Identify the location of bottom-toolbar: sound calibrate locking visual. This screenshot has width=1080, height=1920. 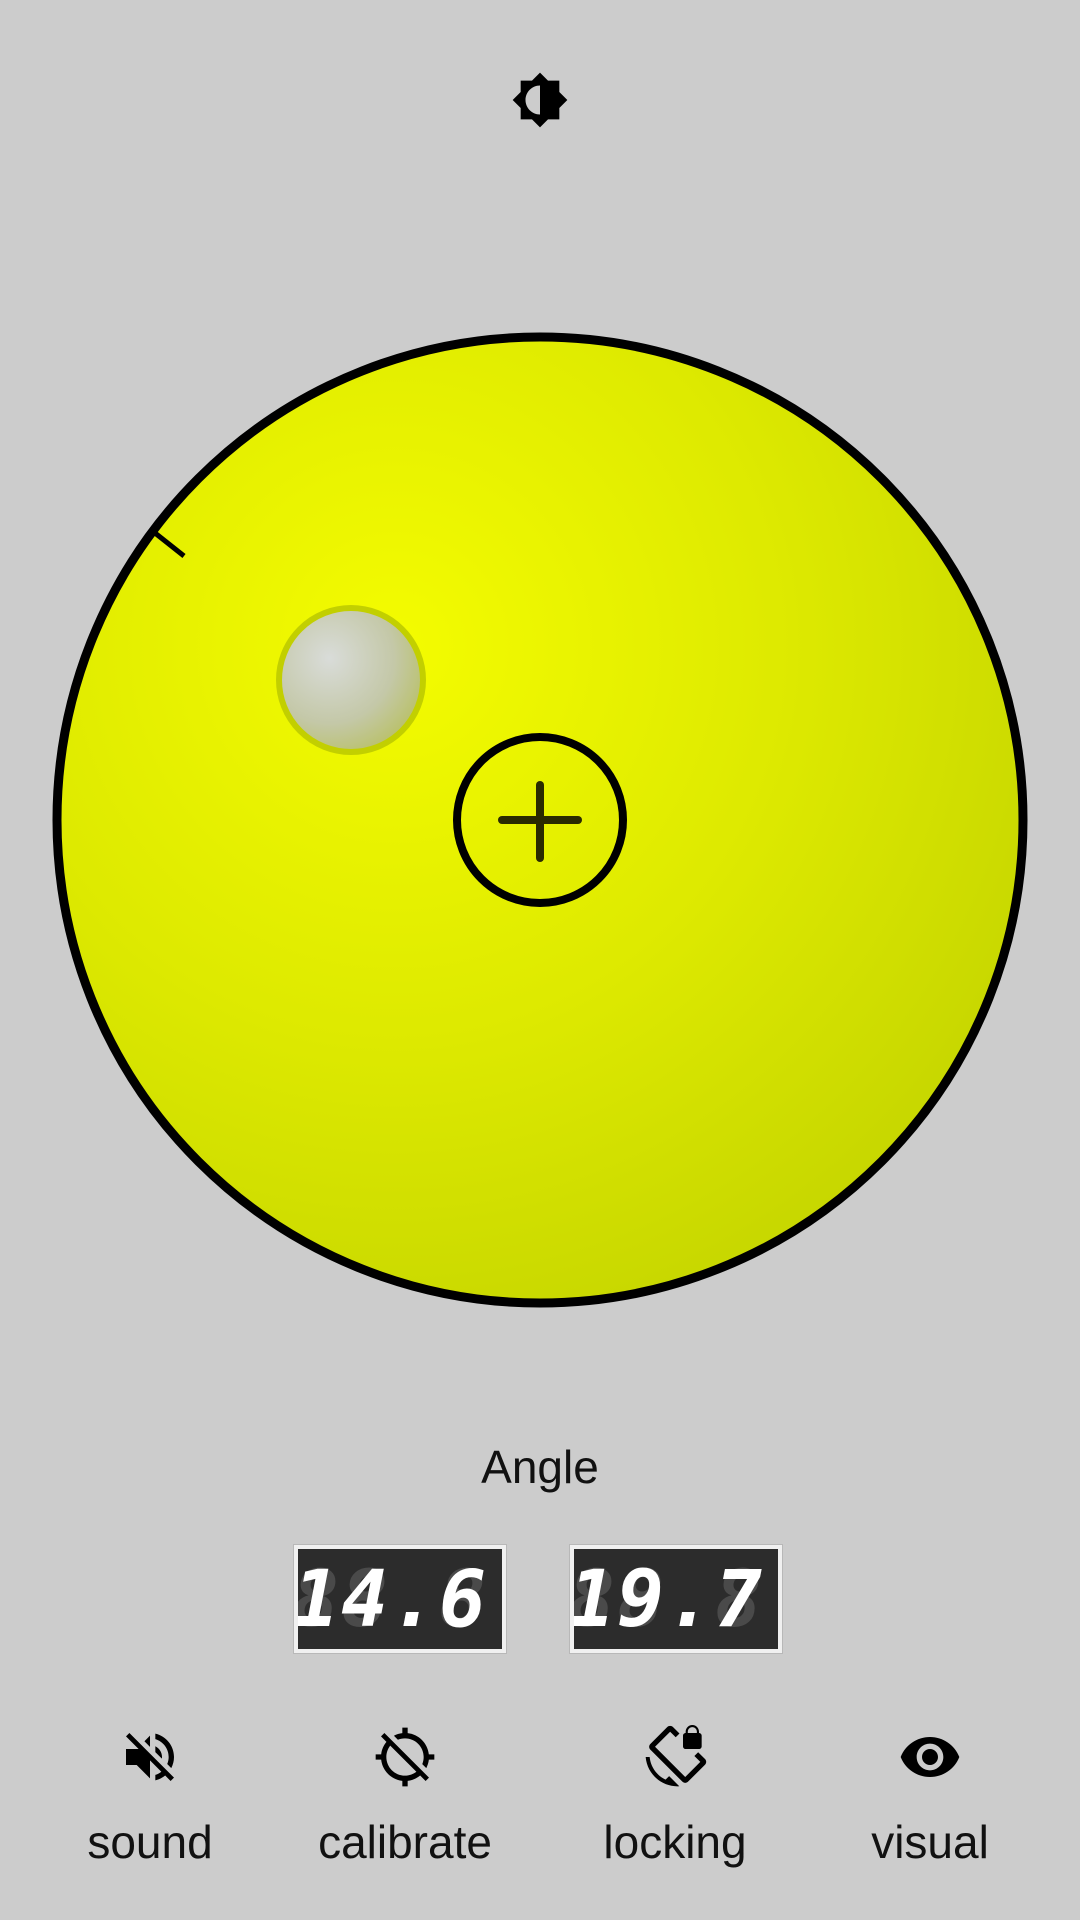
(540, 1805).